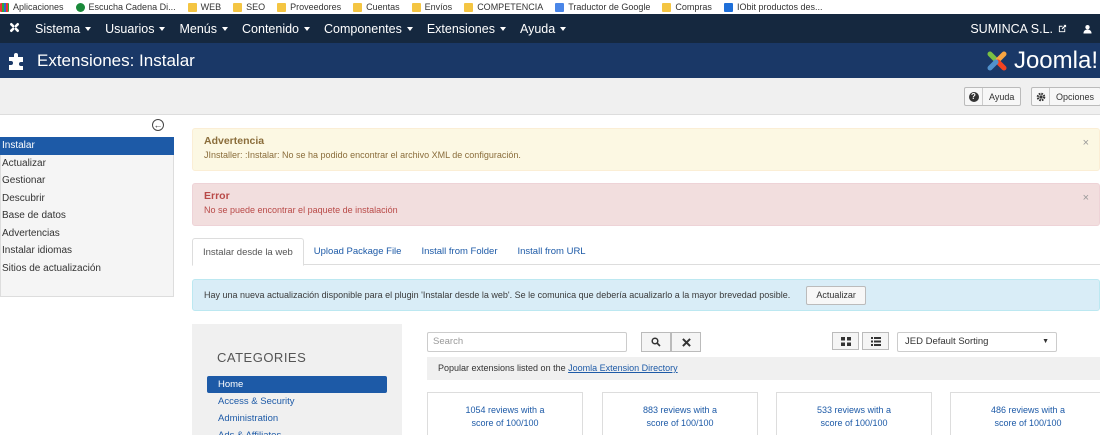 The image size is (1100, 435). What do you see at coordinates (602, 7) in the screenshot?
I see `bookmark-translate: Traductor de Google` at bounding box center [602, 7].